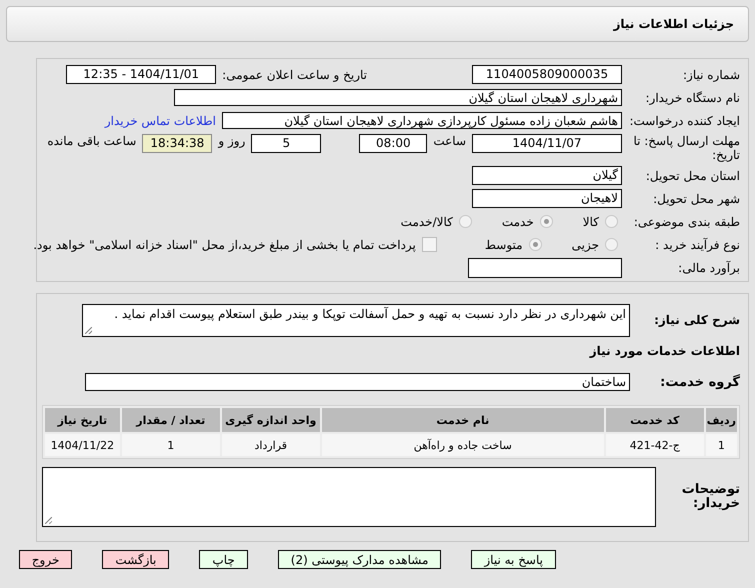 Image resolution: width=755 pixels, height=588 pixels. Describe the element at coordinates (590, 221) in the screenshot. I see `option-label: كالا` at that location.